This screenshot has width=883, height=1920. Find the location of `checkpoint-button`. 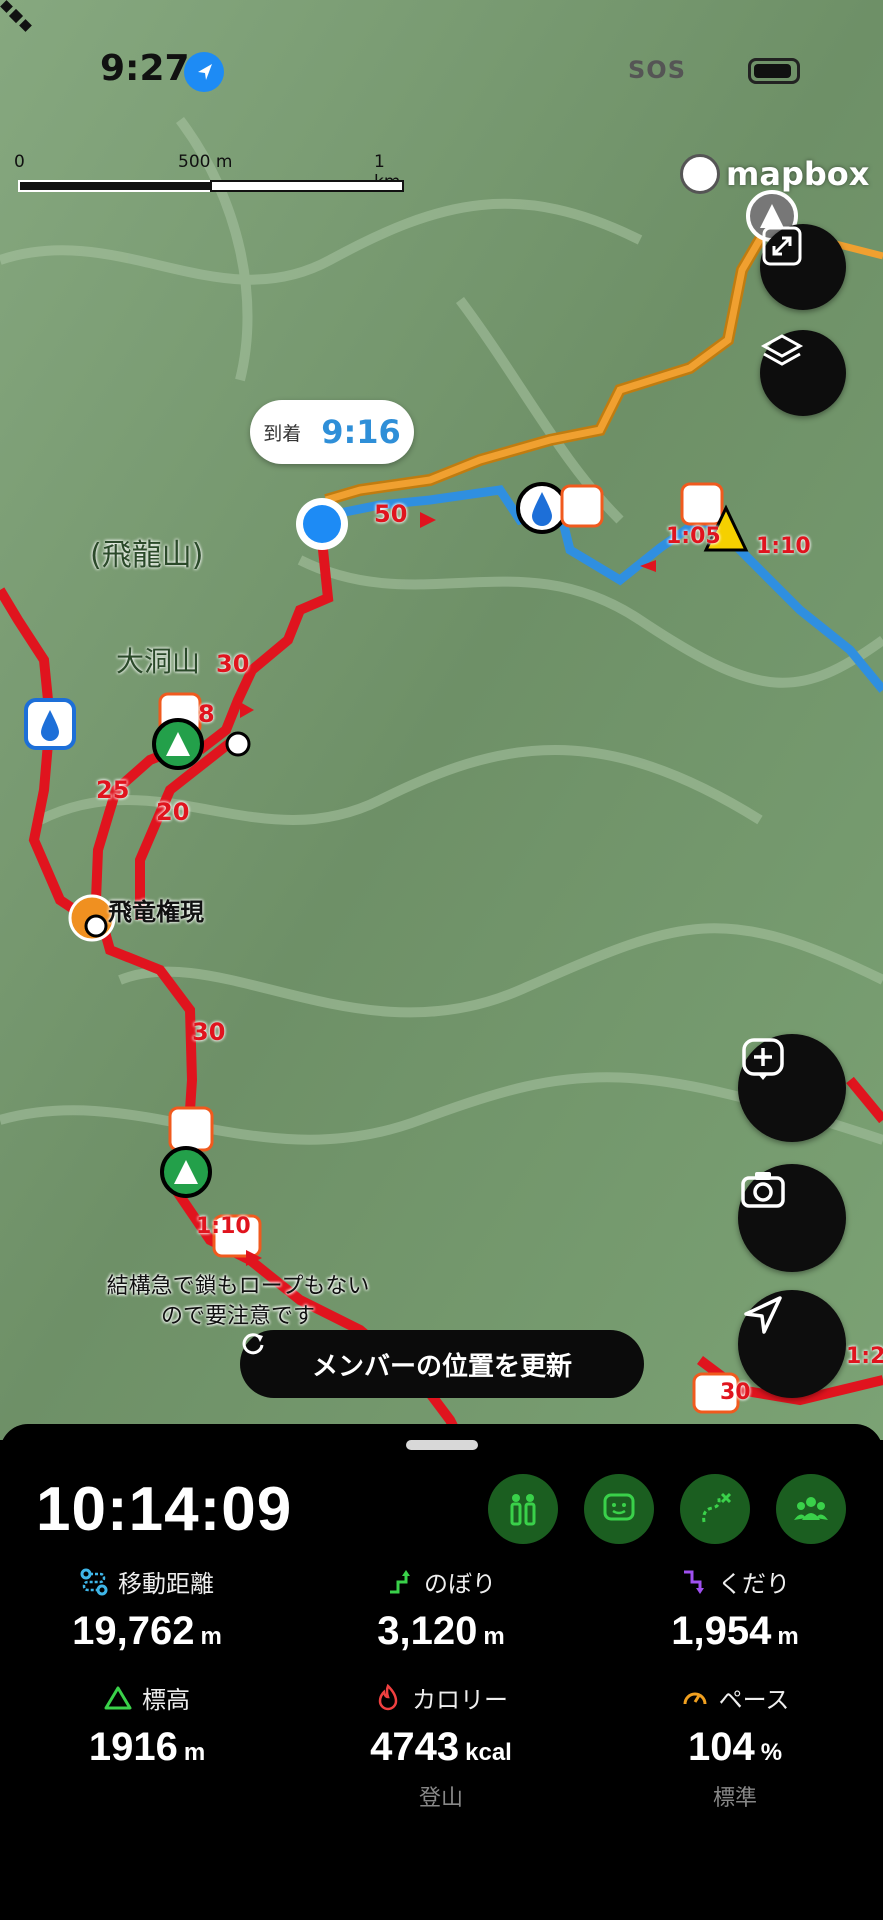

checkpoint-button is located at coordinates (523, 1509).